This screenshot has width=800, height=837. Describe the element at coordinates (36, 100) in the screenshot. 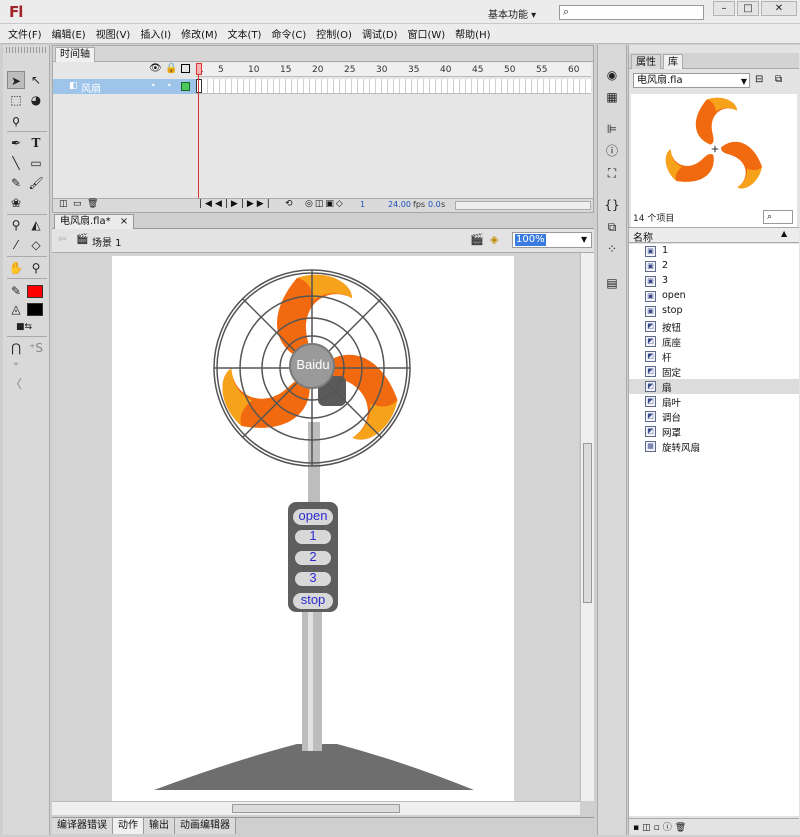

I see `3d-rotation-icon: ◕` at that location.